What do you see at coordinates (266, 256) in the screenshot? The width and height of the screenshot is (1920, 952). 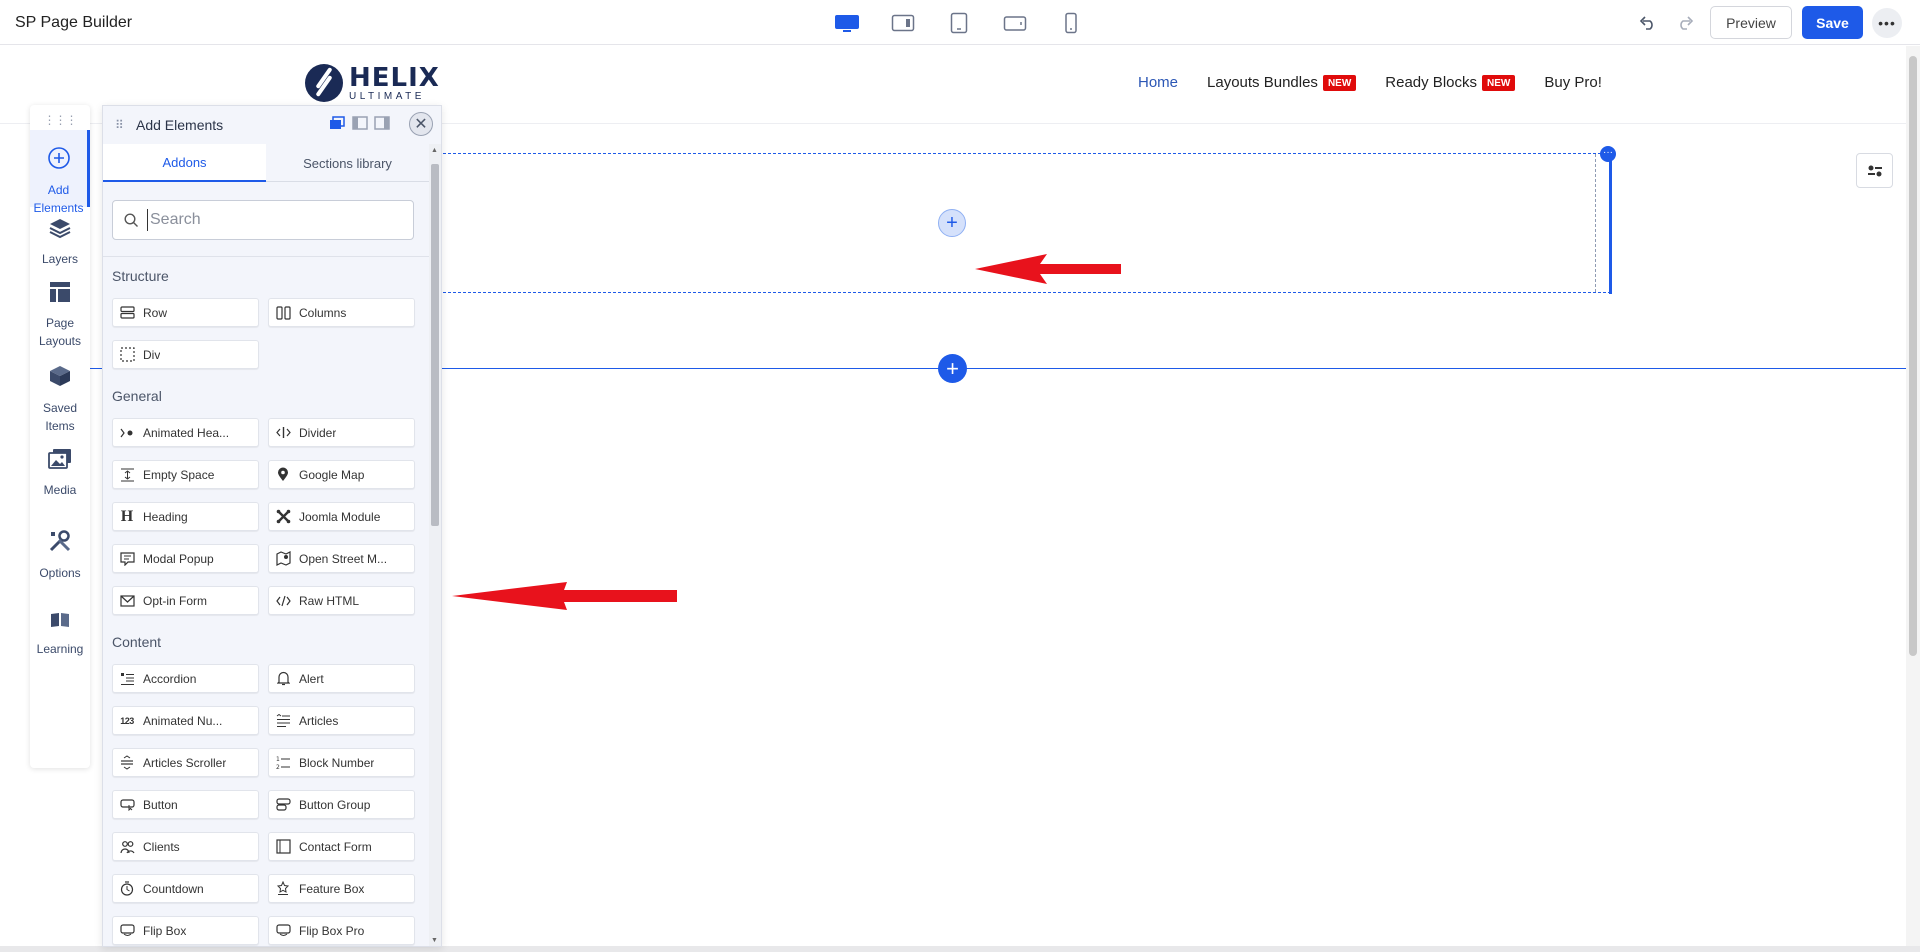 I see `search-divider` at bounding box center [266, 256].